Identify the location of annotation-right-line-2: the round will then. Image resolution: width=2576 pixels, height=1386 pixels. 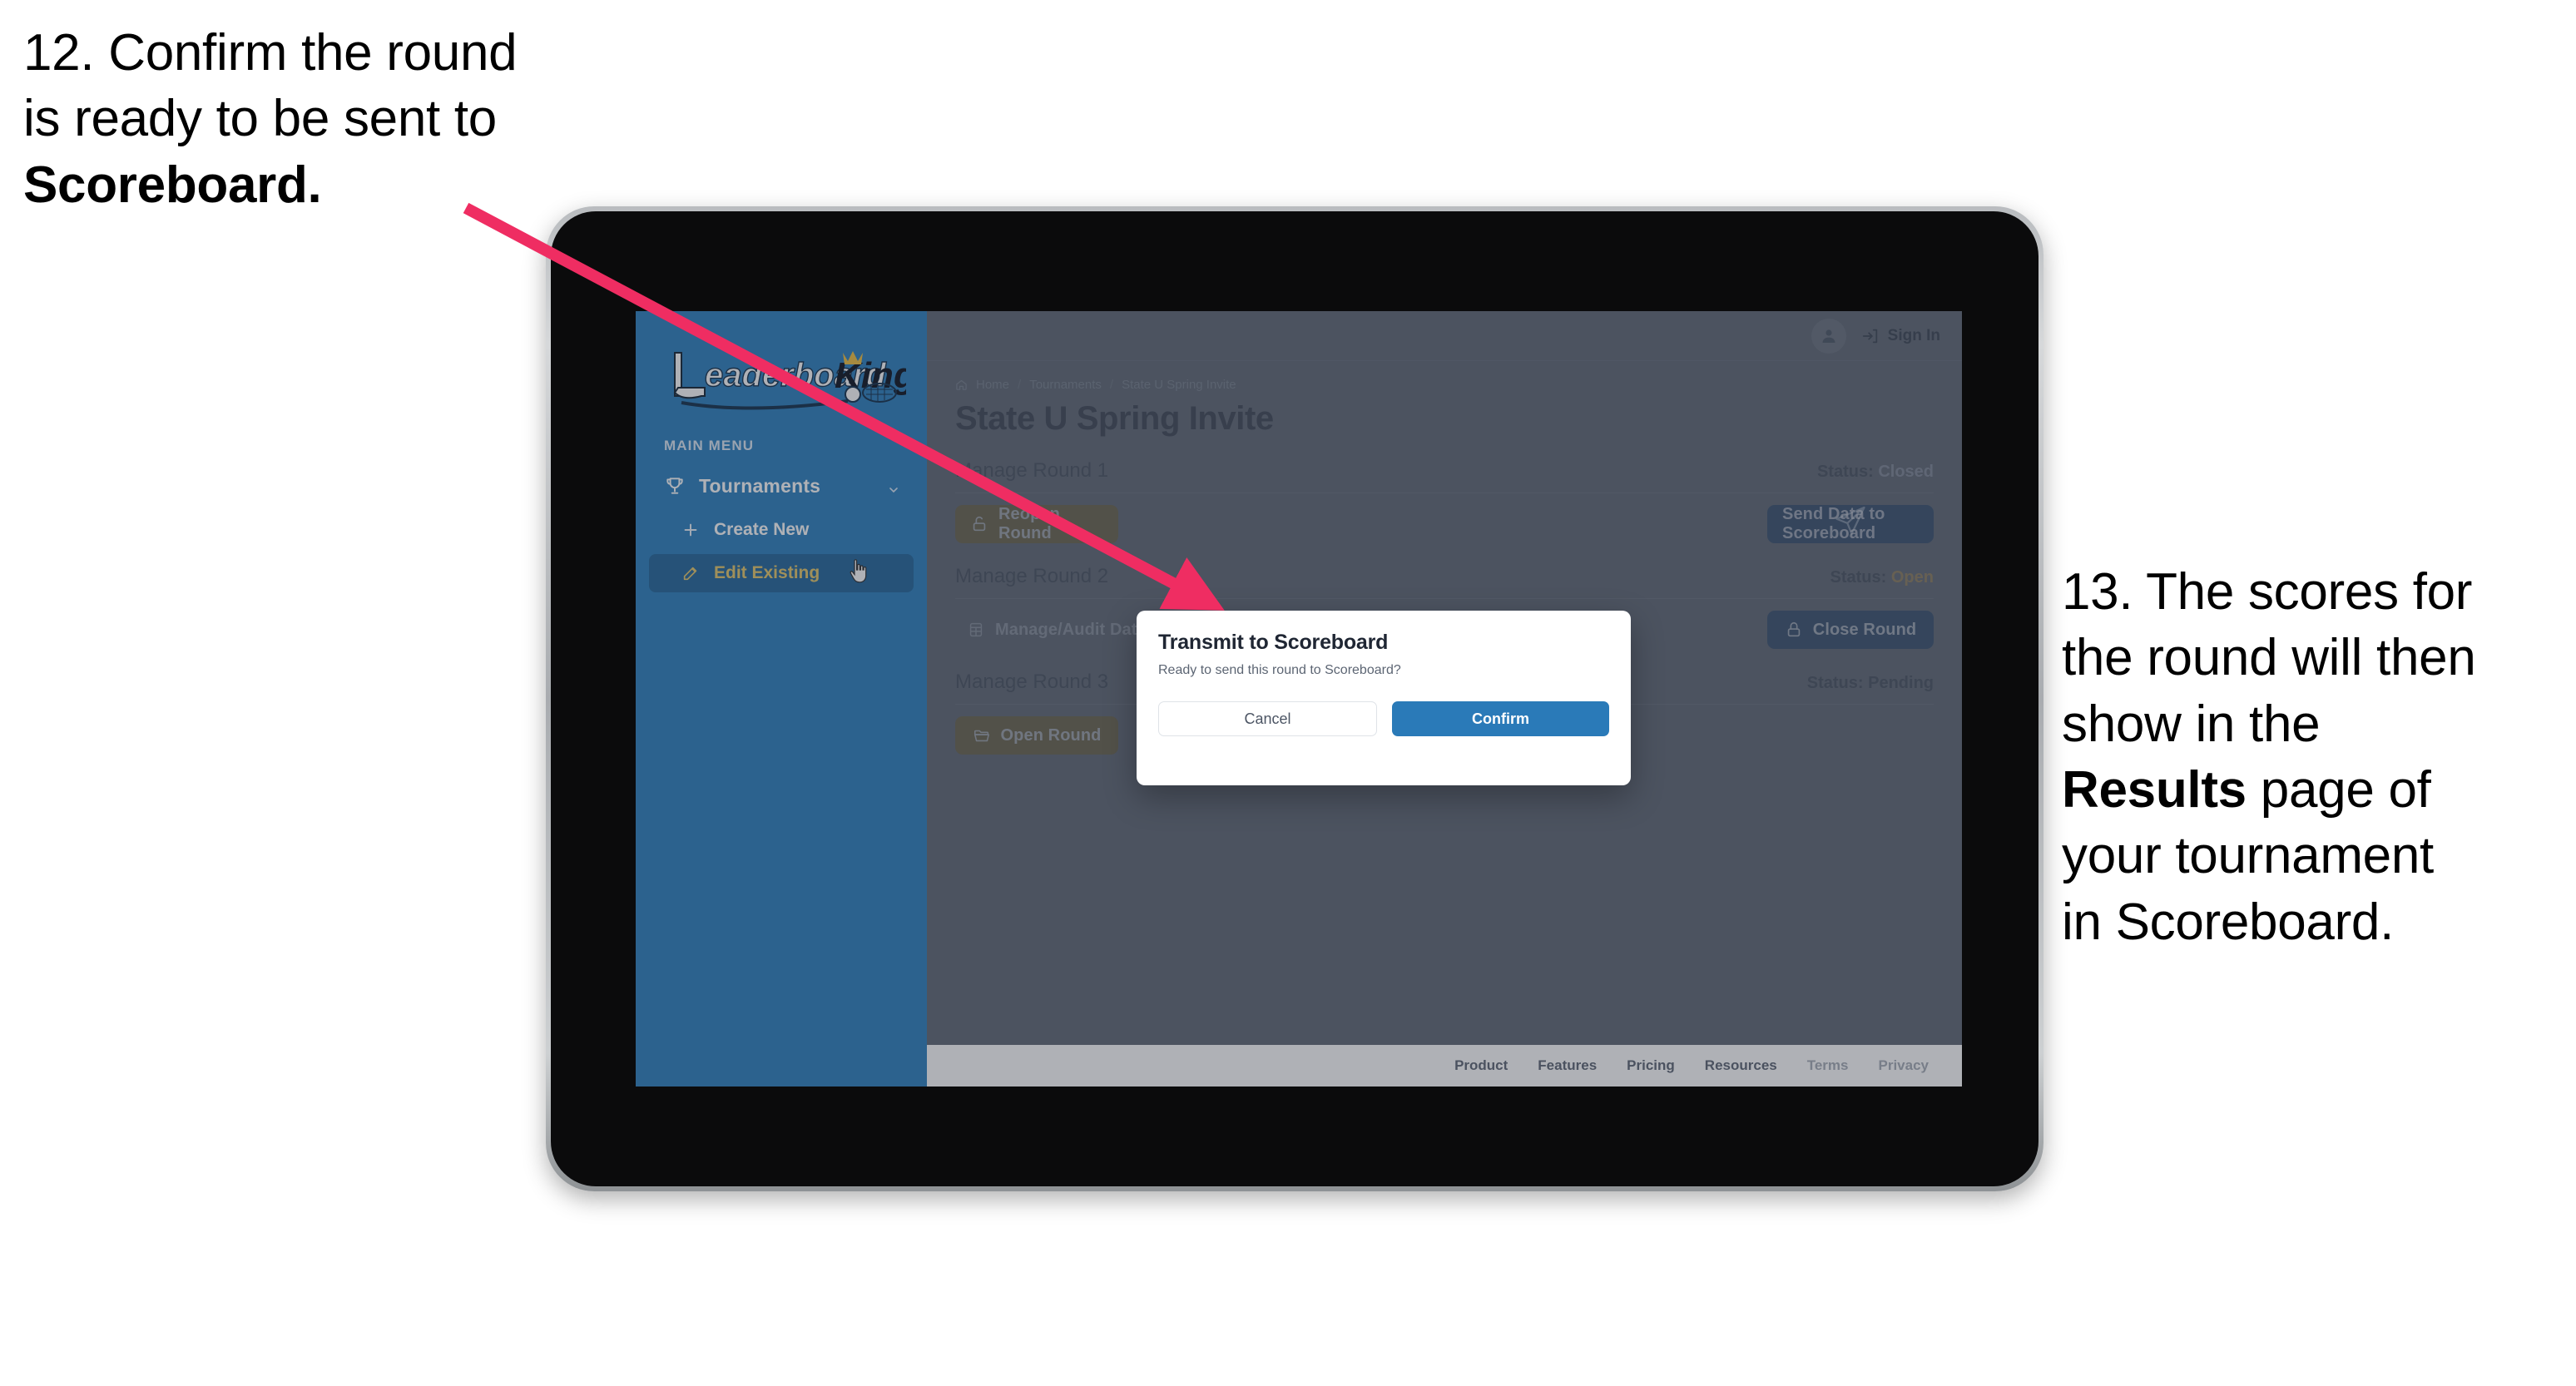
(2269, 658).